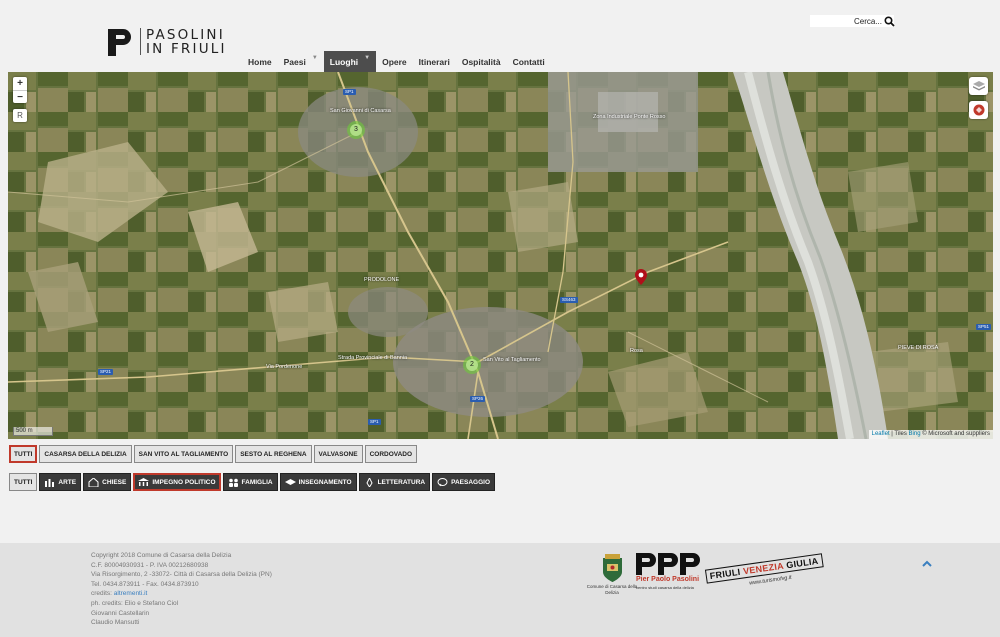  Describe the element at coordinates (150, 565) in the screenshot. I see `footer-tax-ids: C.F. 80004930931 - P. IVA 00212680938` at that location.